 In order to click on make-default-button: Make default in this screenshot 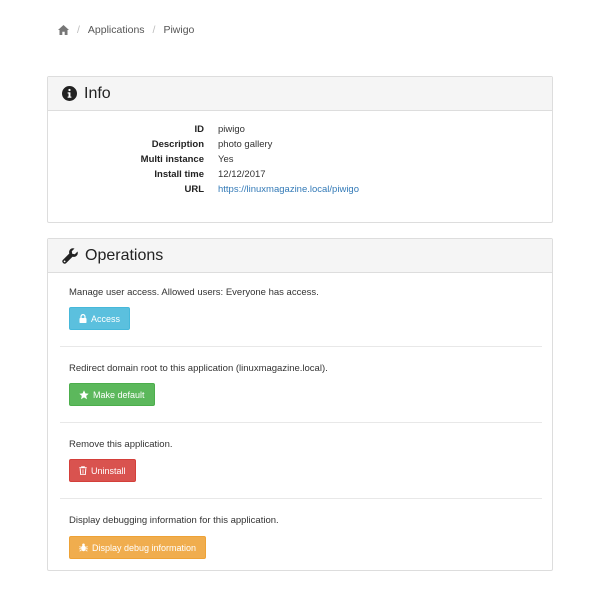, I will do `click(112, 394)`.